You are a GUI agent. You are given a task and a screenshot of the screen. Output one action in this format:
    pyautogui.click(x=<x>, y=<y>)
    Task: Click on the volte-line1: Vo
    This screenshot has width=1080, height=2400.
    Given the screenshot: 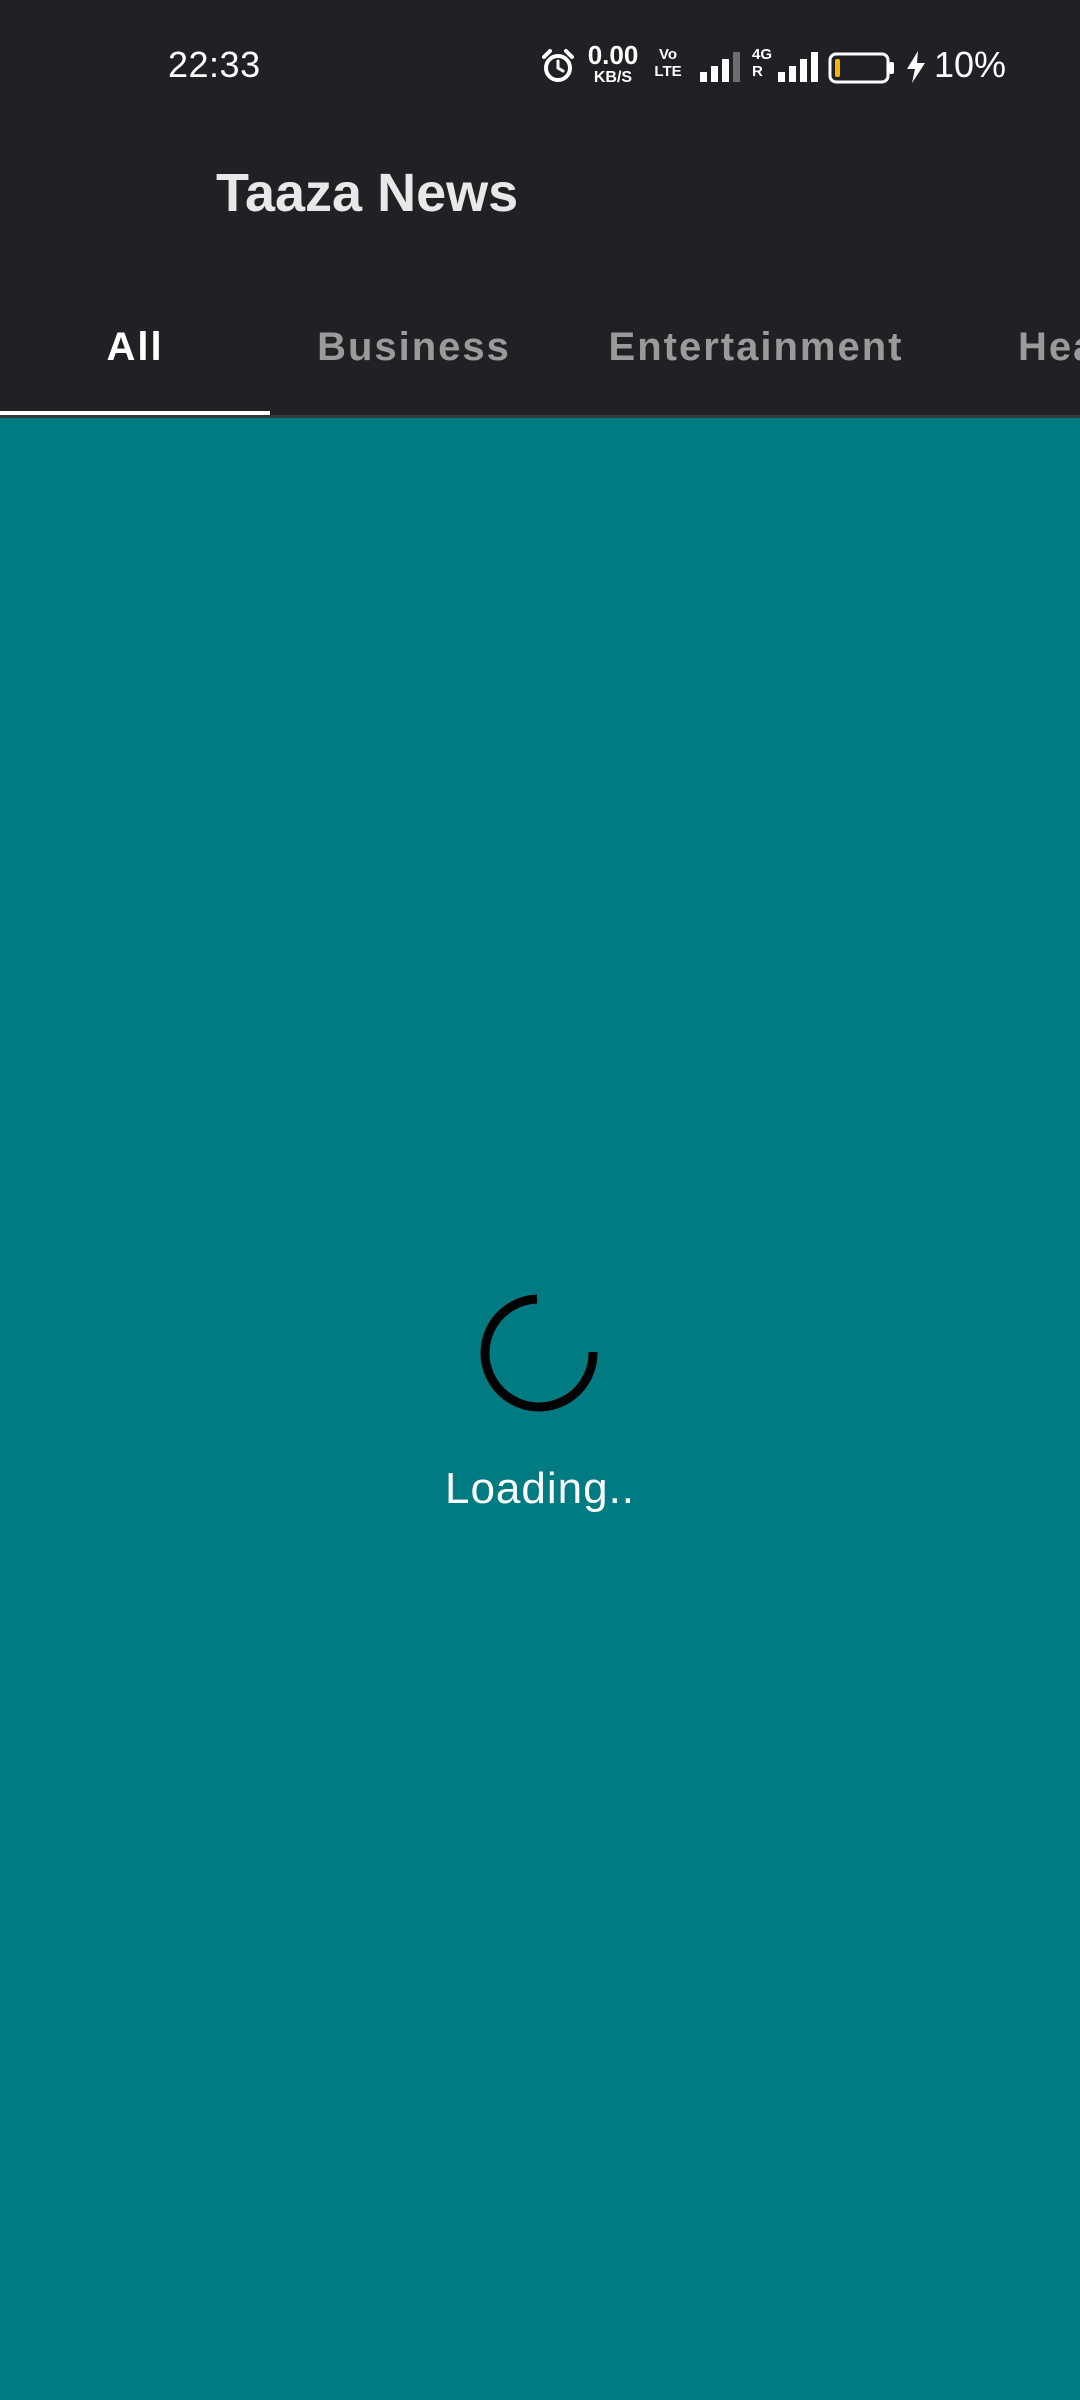 What is the action you would take?
    pyautogui.click(x=668, y=54)
    